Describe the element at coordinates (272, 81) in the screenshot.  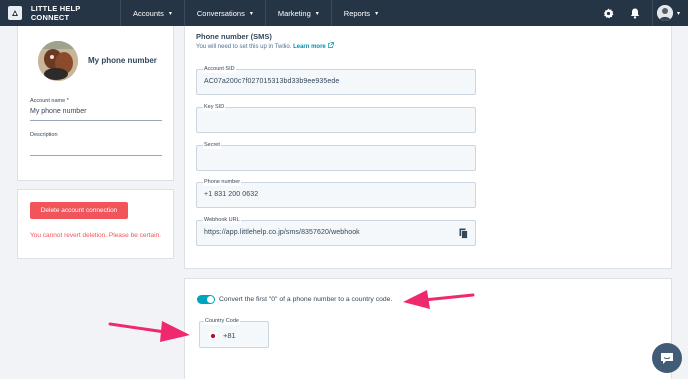
I see `account-sid-value: AC07a200c7f027015313bd33b9ee935ede` at that location.